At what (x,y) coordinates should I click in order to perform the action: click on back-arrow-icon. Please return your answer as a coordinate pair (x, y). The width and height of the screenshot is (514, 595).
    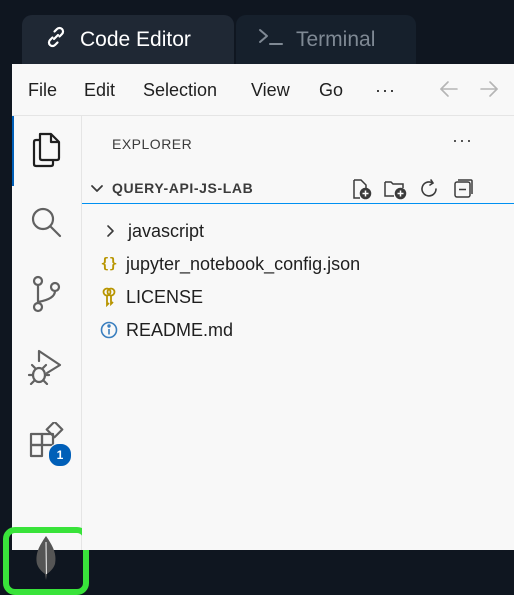
    Looking at the image, I should click on (449, 91).